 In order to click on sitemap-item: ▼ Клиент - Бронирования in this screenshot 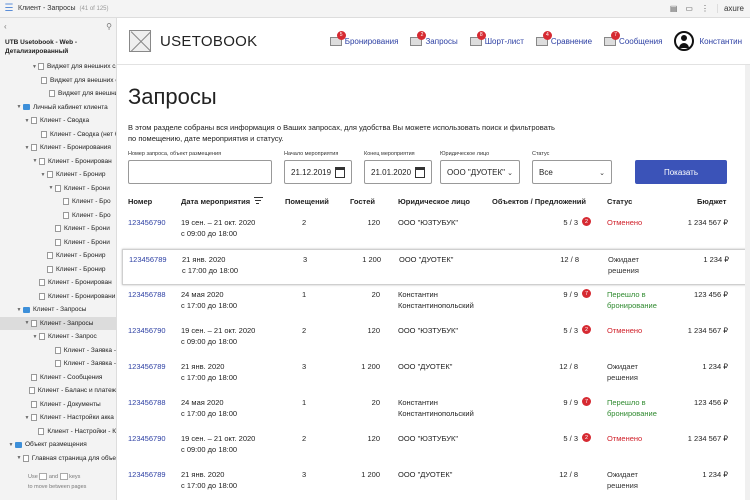, I will do `click(58, 148)`.